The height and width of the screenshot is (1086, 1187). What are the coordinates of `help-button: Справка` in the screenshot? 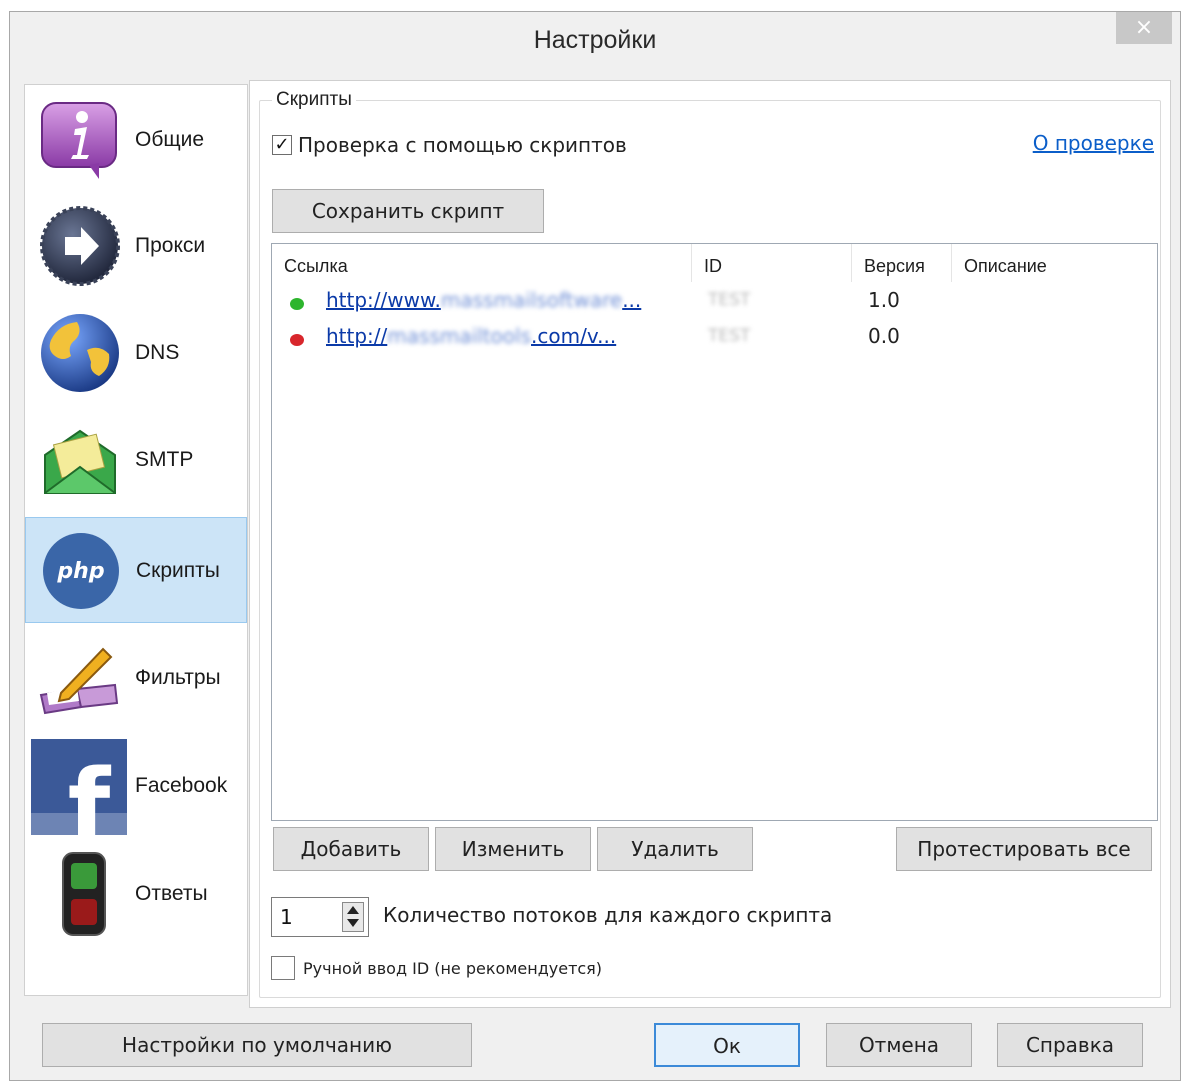 It's located at (1070, 1045).